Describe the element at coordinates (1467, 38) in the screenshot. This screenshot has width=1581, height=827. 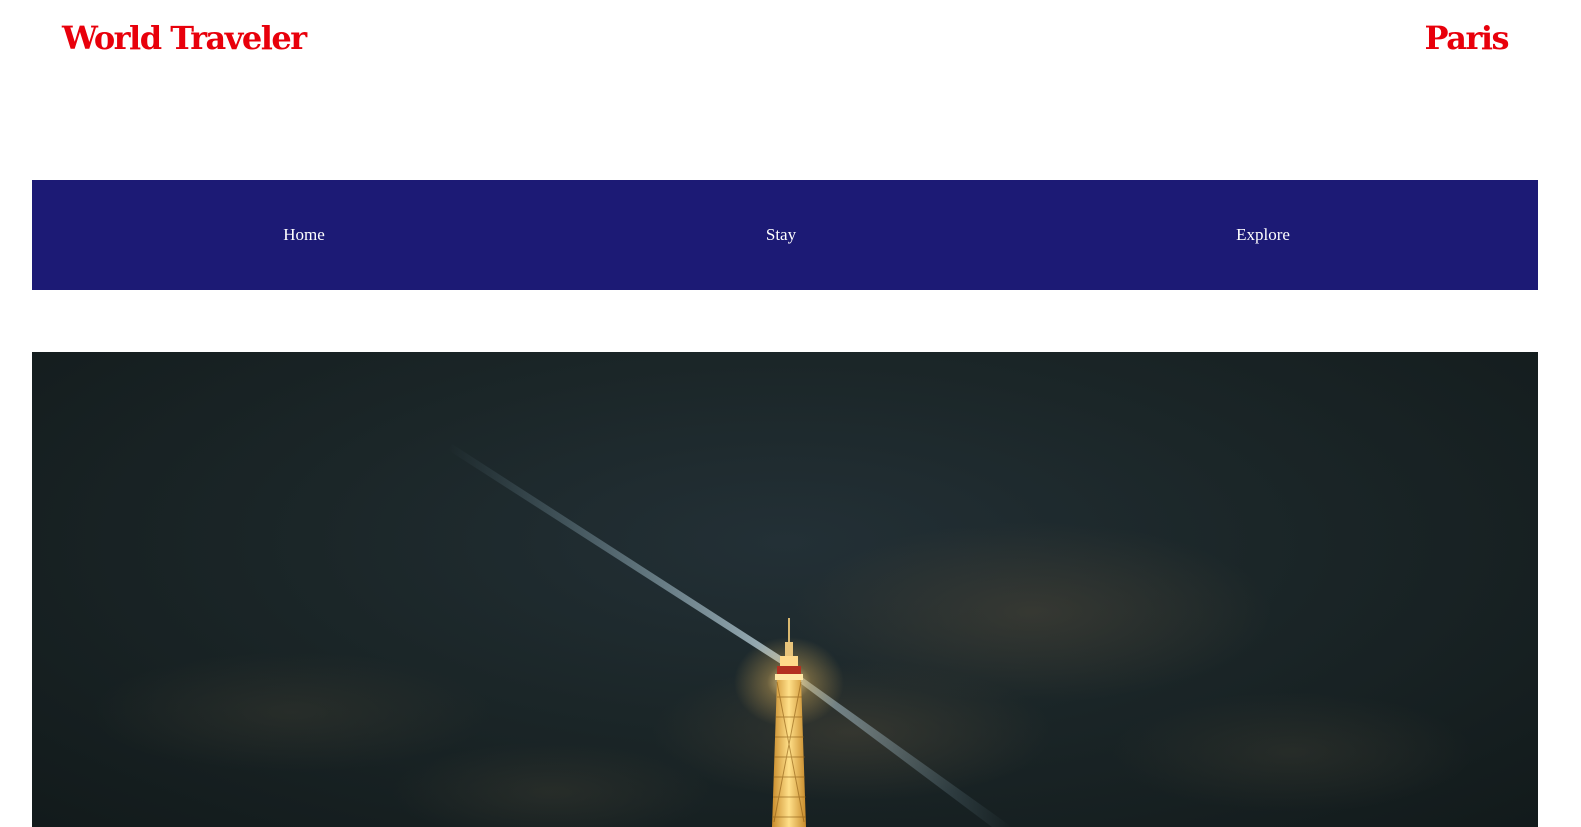
I see `city-title: Paris` at that location.